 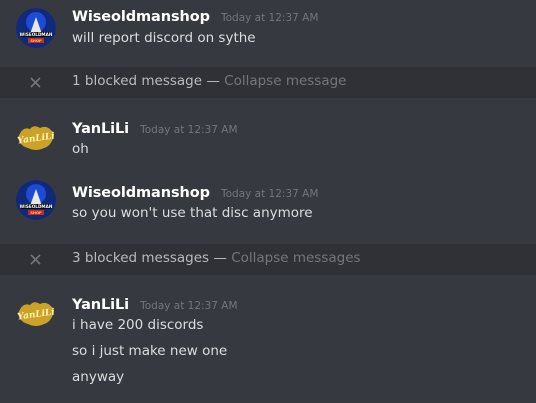 I want to click on blocked-messages-label: 3 blocked messages — Collapse messages, so click(x=216, y=258).